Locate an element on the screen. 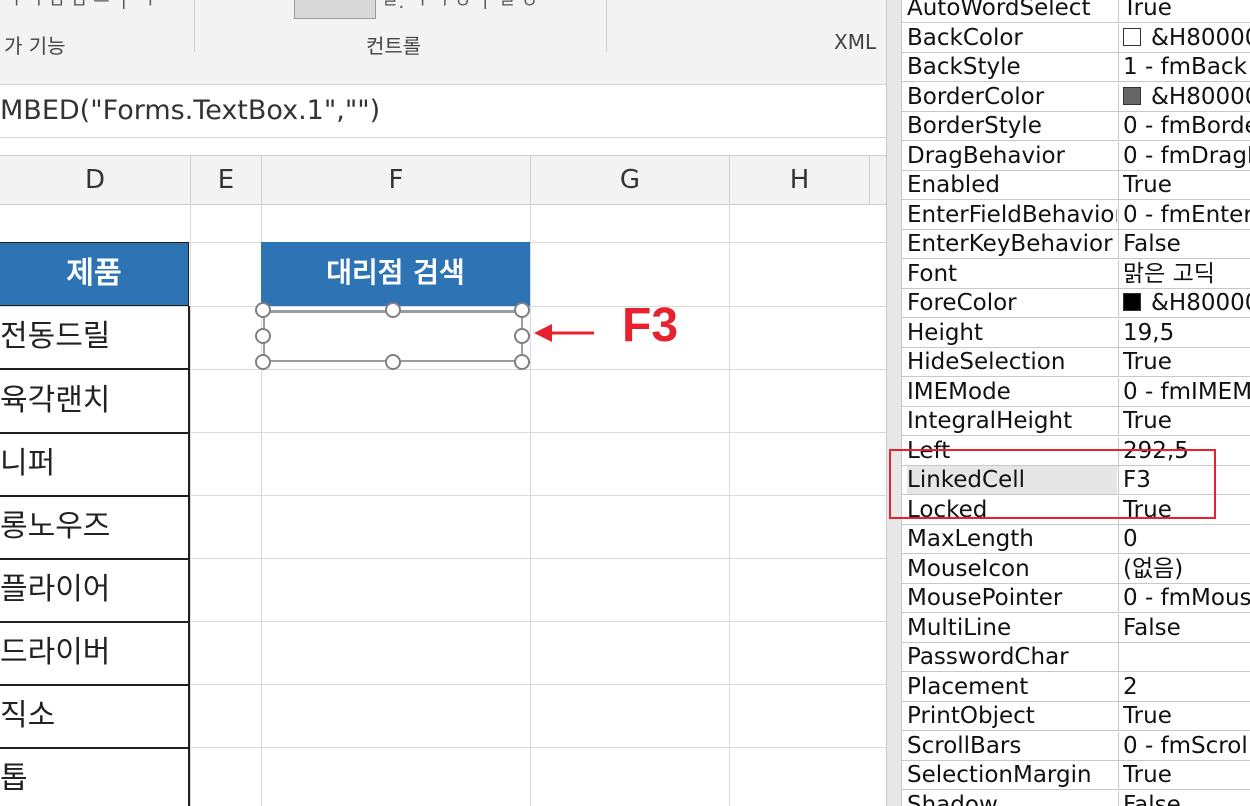 The image size is (1250, 806). product-cell: 육각랜치 is located at coordinates (95, 402).